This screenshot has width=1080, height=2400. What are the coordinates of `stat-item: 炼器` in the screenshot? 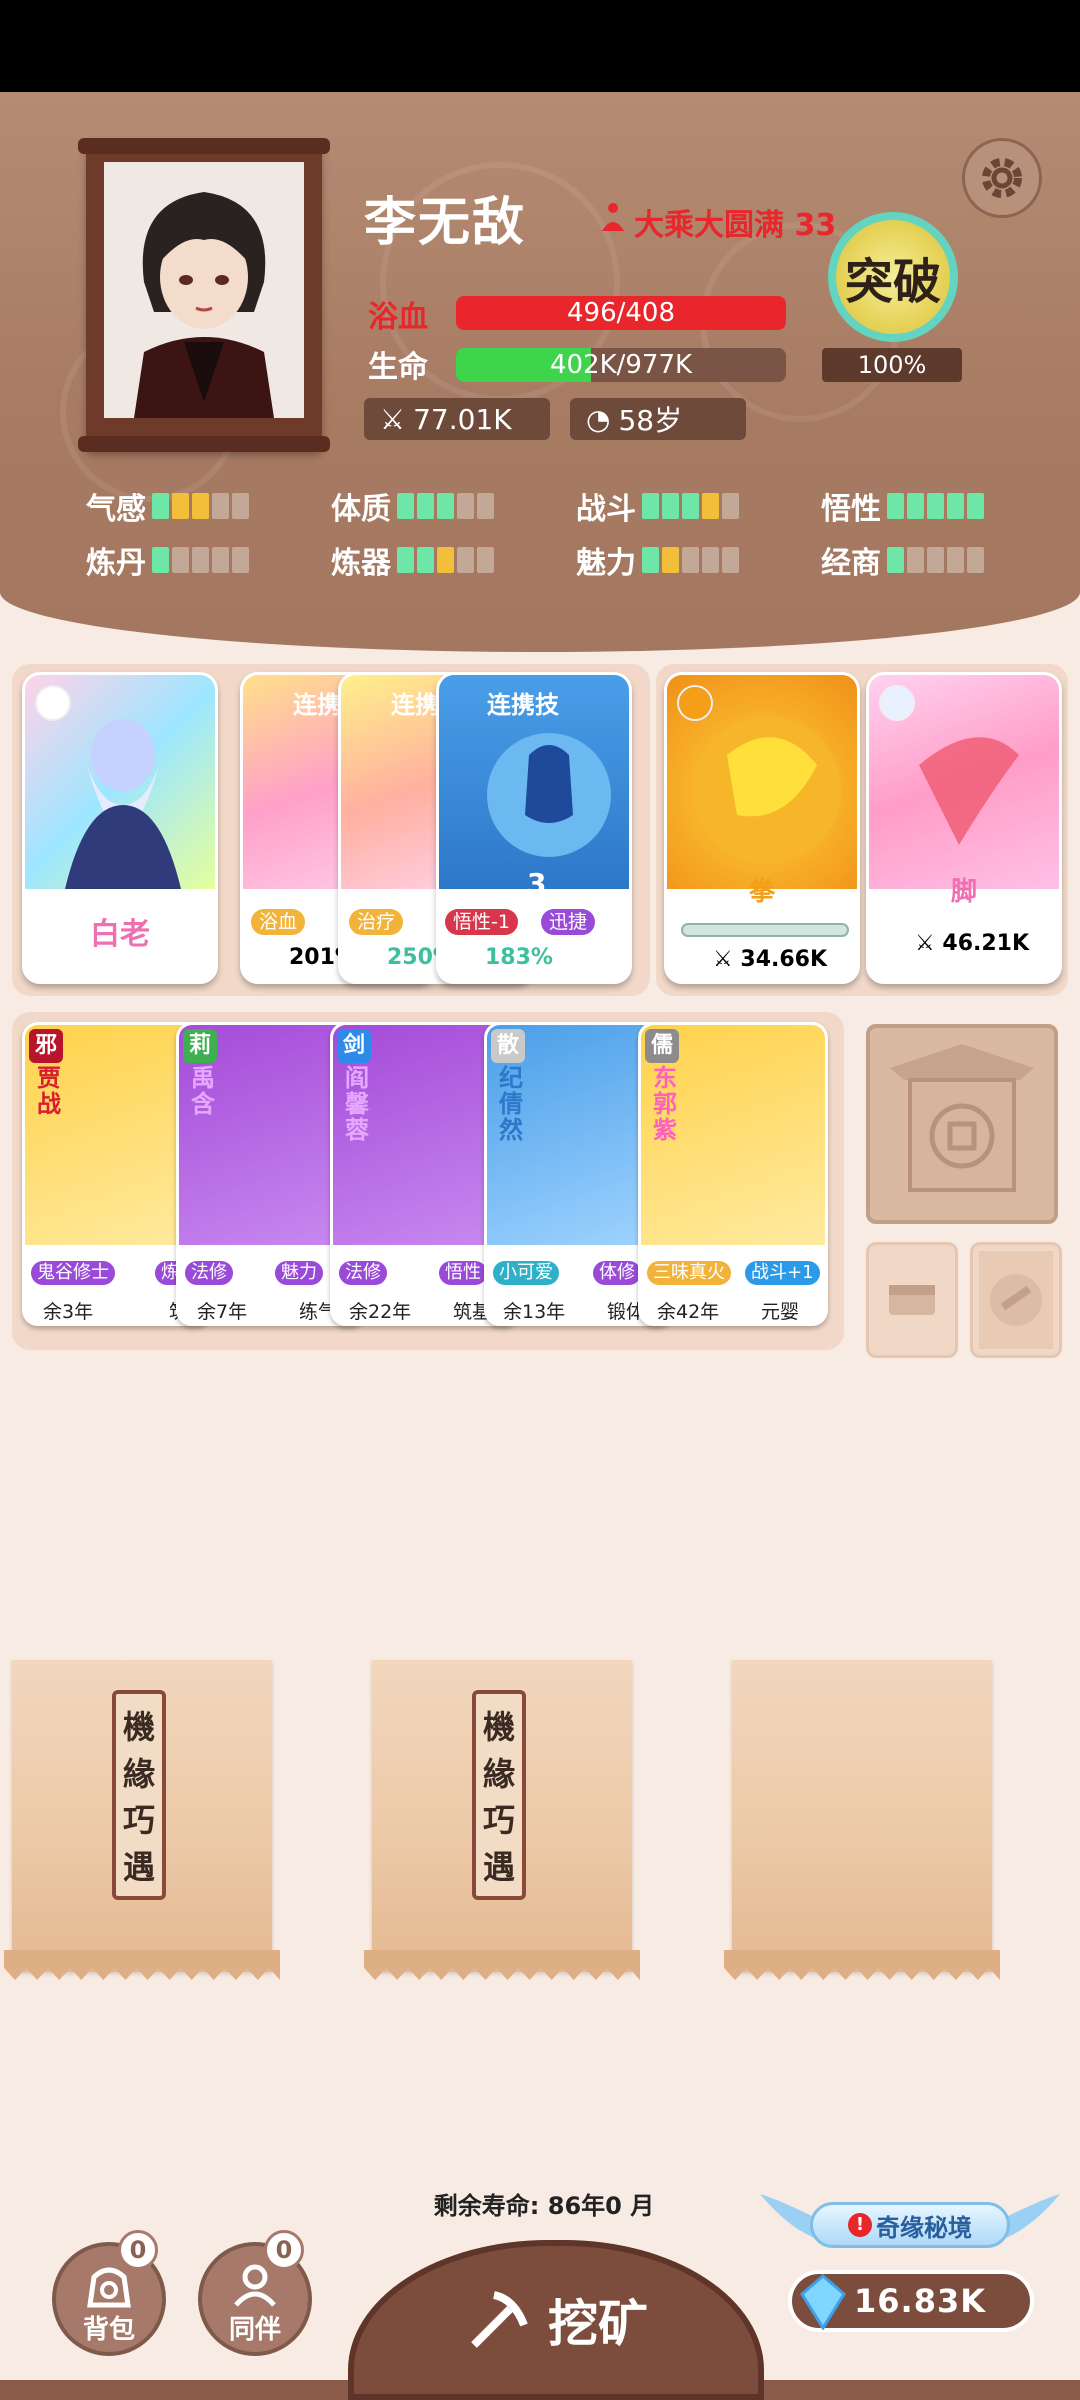 It's located at (453, 560).